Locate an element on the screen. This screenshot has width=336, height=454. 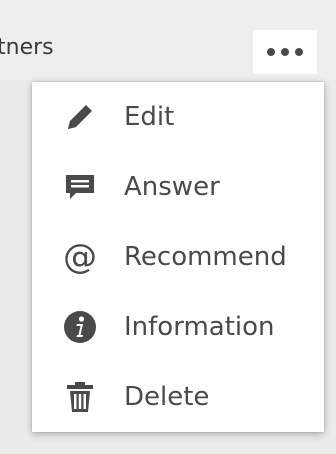
menu-item-information: Information is located at coordinates (178, 327).